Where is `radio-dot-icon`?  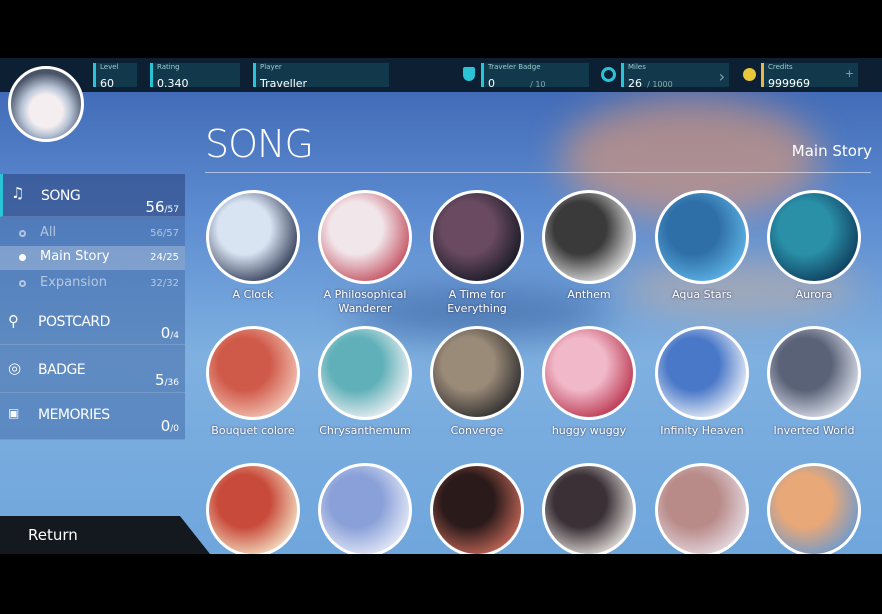
radio-dot-icon is located at coordinates (22, 283).